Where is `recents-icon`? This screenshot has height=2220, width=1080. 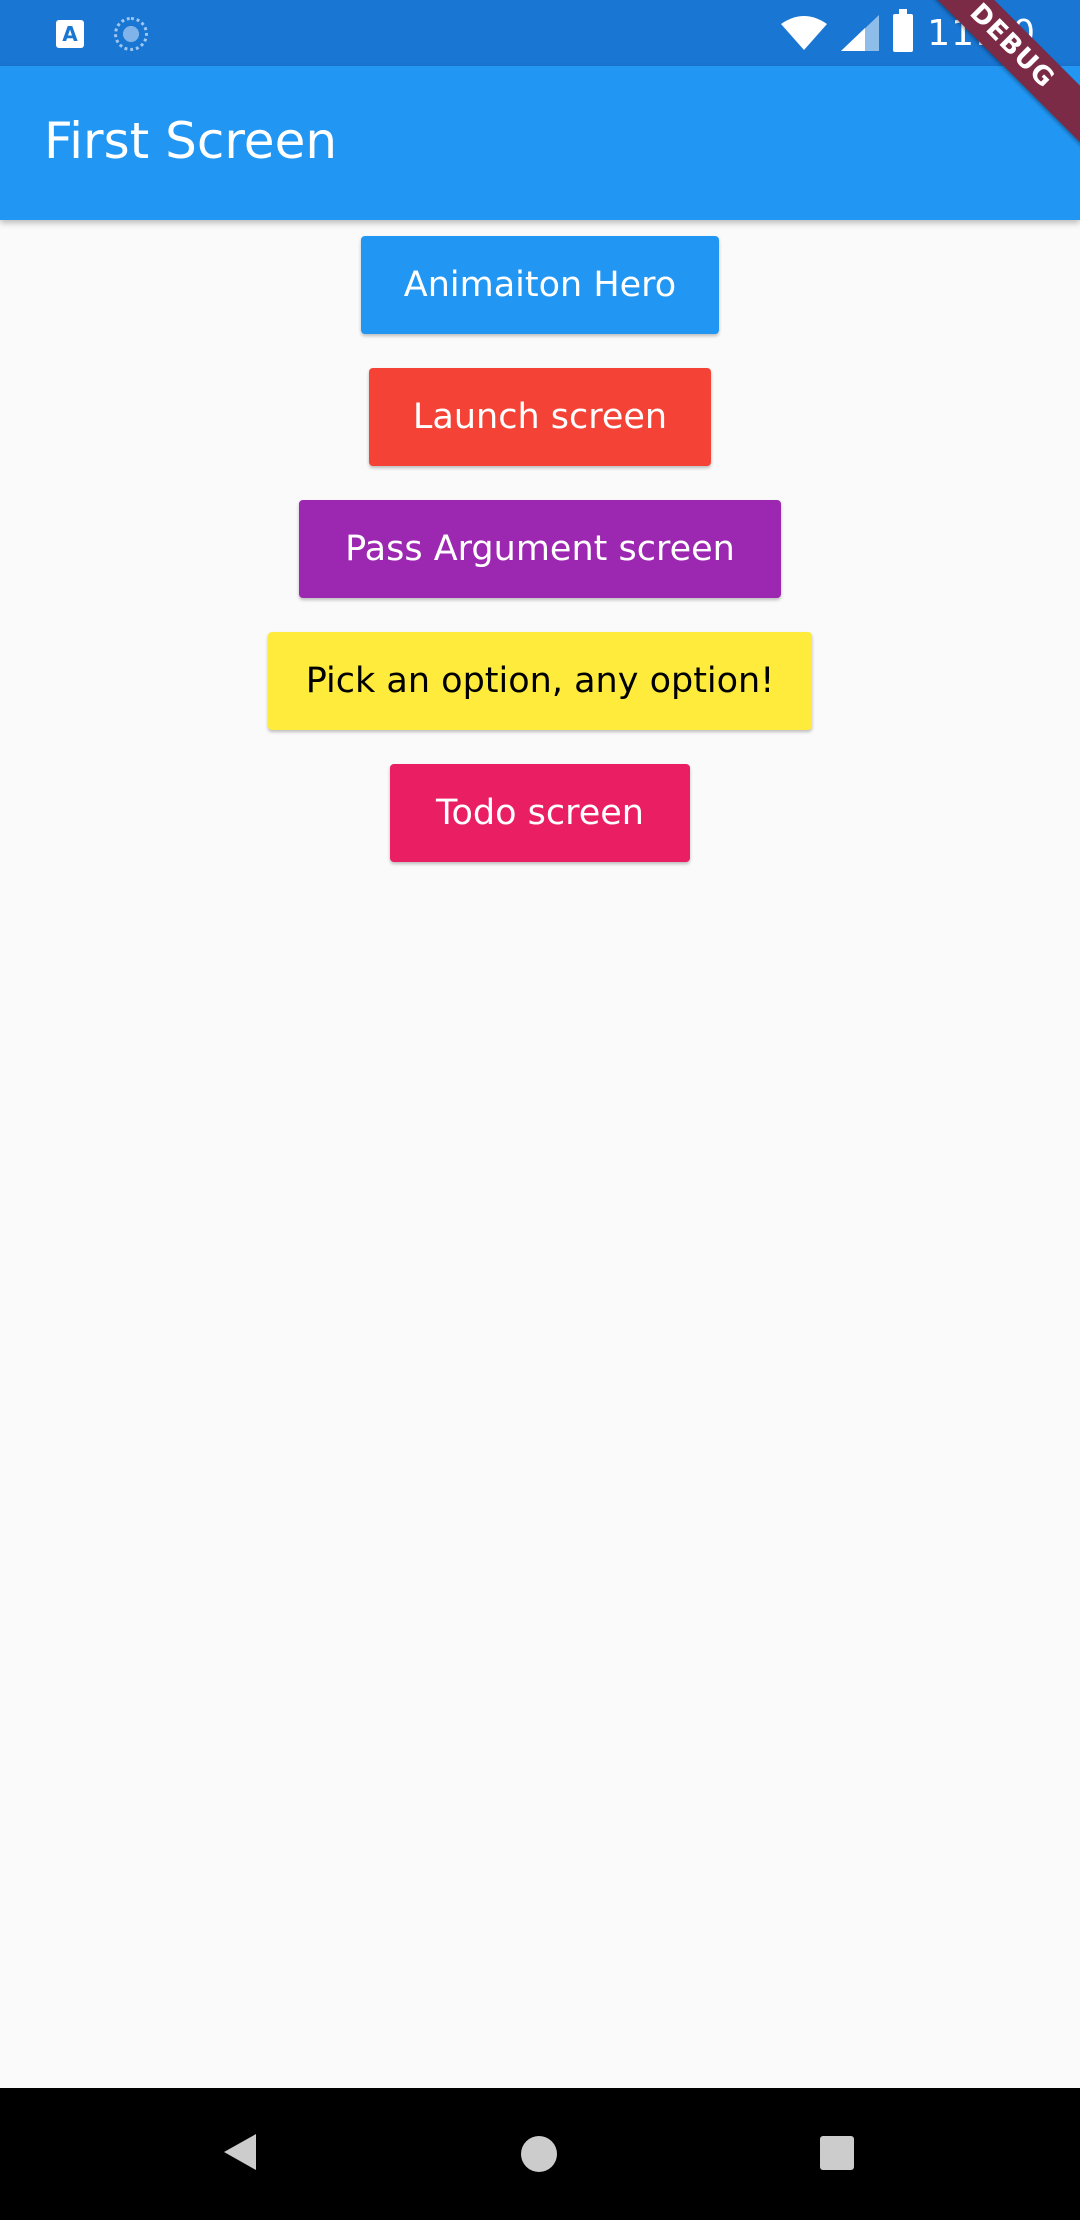 recents-icon is located at coordinates (837, 2153).